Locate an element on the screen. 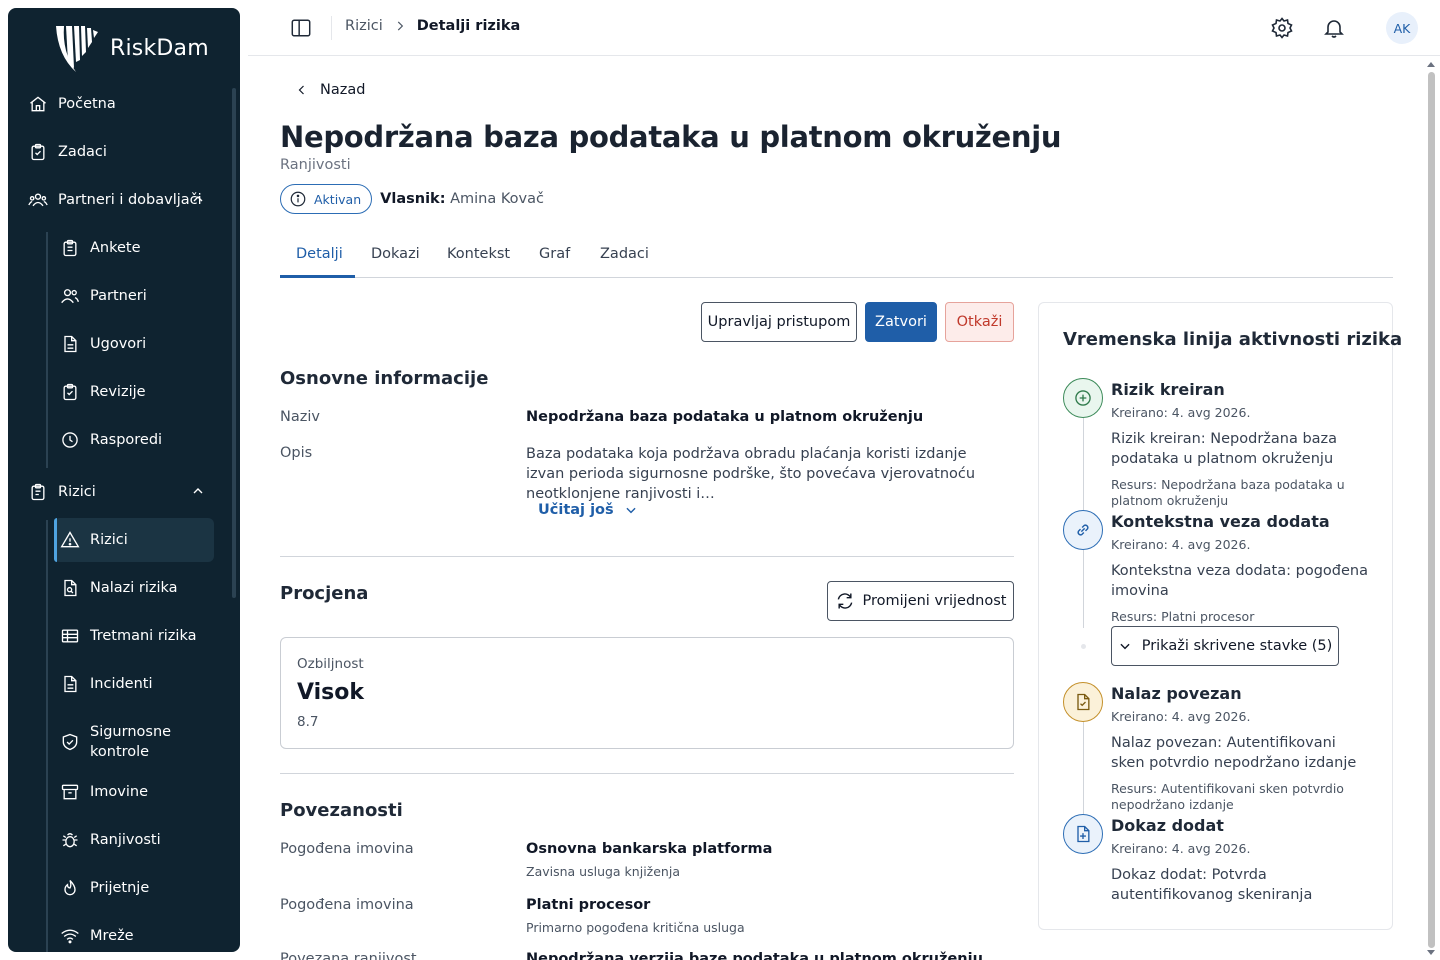 This screenshot has width=1440, height=960. change-value-button: Promijeni vrijednost is located at coordinates (920, 601).